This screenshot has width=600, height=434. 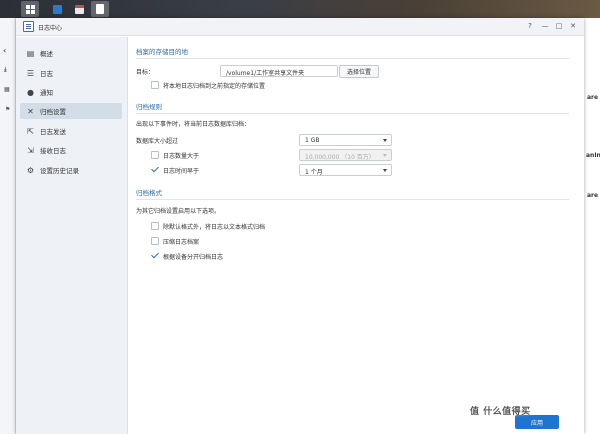 I want to click on db-size-label: 数据库大小超过, so click(x=157, y=141).